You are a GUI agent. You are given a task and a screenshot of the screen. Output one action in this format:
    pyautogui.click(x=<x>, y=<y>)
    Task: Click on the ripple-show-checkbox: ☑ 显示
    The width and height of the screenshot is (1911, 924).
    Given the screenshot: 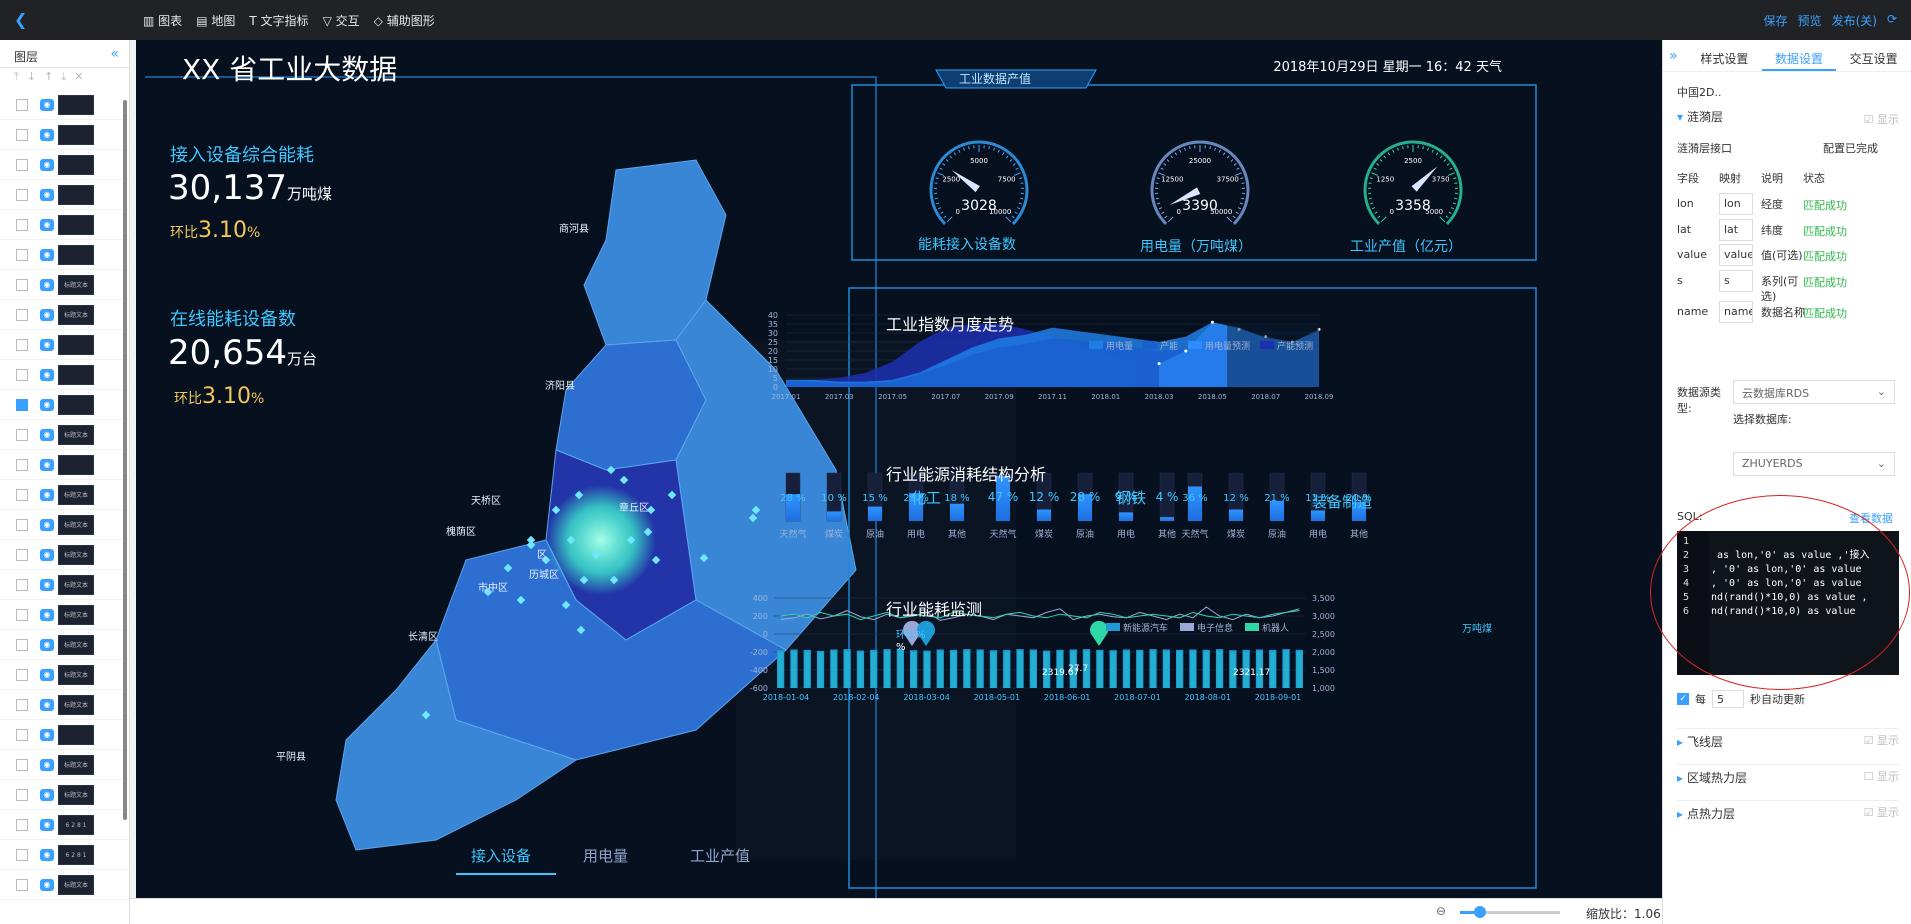 What is the action you would take?
    pyautogui.click(x=1881, y=119)
    